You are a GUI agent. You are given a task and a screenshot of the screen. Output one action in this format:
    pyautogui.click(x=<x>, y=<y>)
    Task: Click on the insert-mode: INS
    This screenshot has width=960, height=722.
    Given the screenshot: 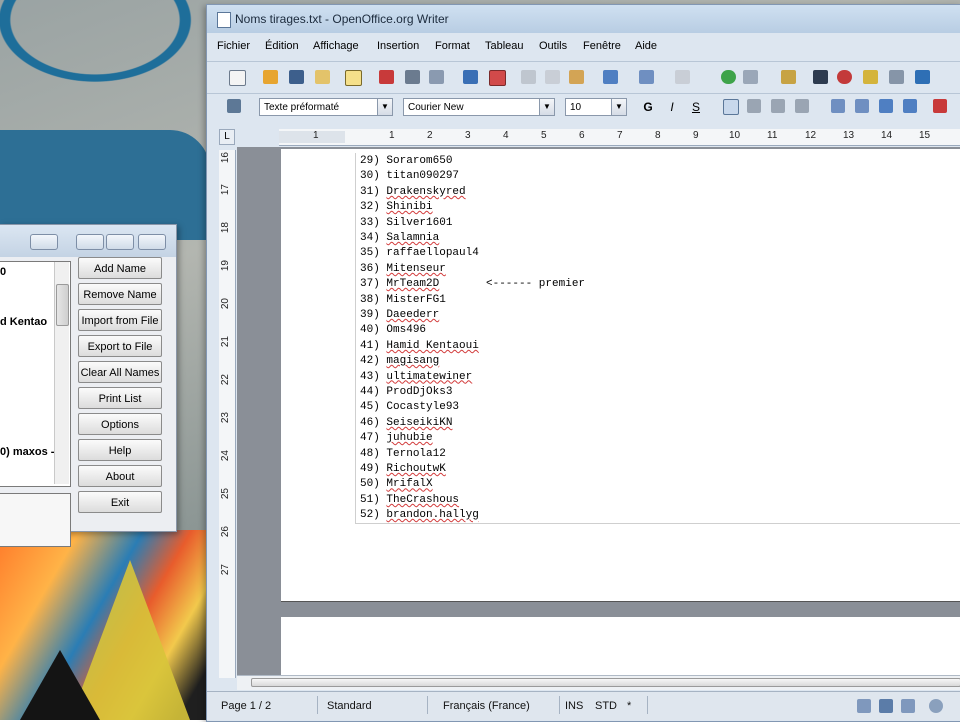 What is the action you would take?
    pyautogui.click(x=574, y=706)
    